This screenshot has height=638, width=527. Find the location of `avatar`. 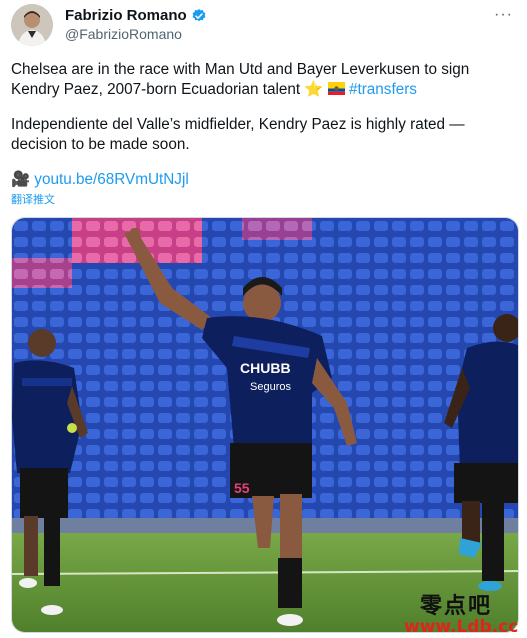

avatar is located at coordinates (32, 25).